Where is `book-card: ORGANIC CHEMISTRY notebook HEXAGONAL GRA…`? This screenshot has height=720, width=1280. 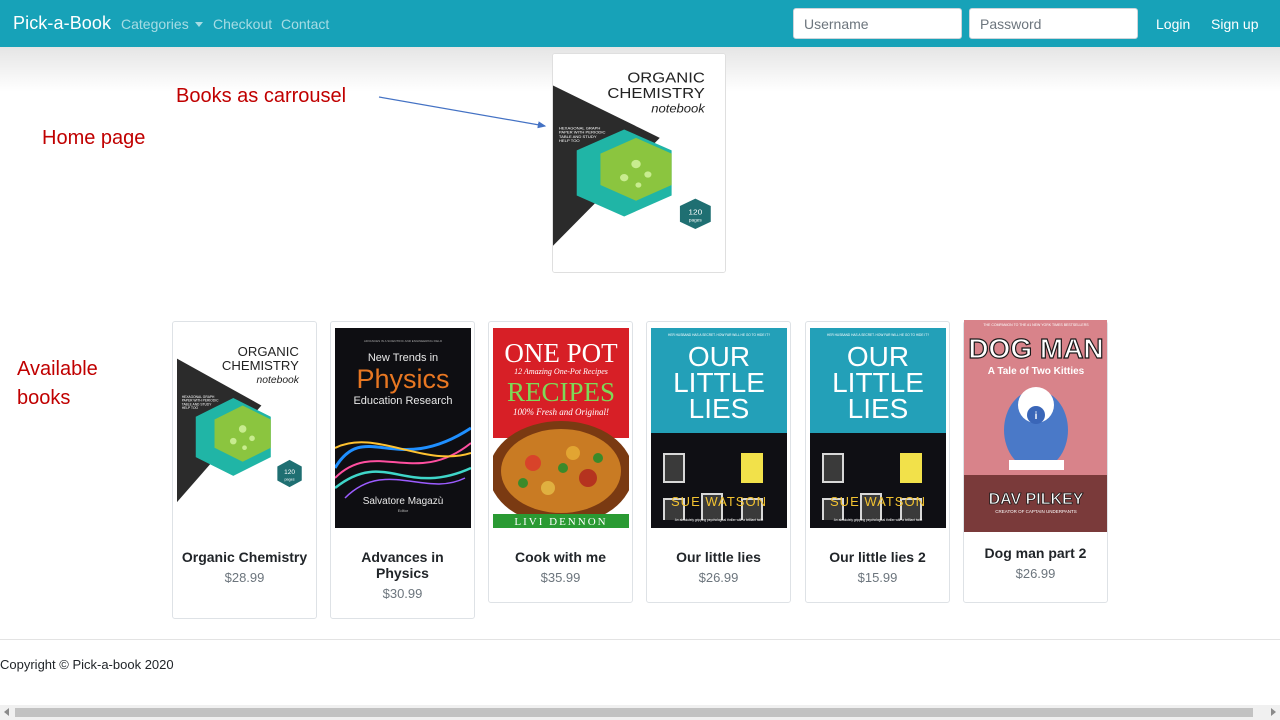 book-card: ORGANIC CHEMISTRY notebook HEXAGONAL GRA… is located at coordinates (244, 470).